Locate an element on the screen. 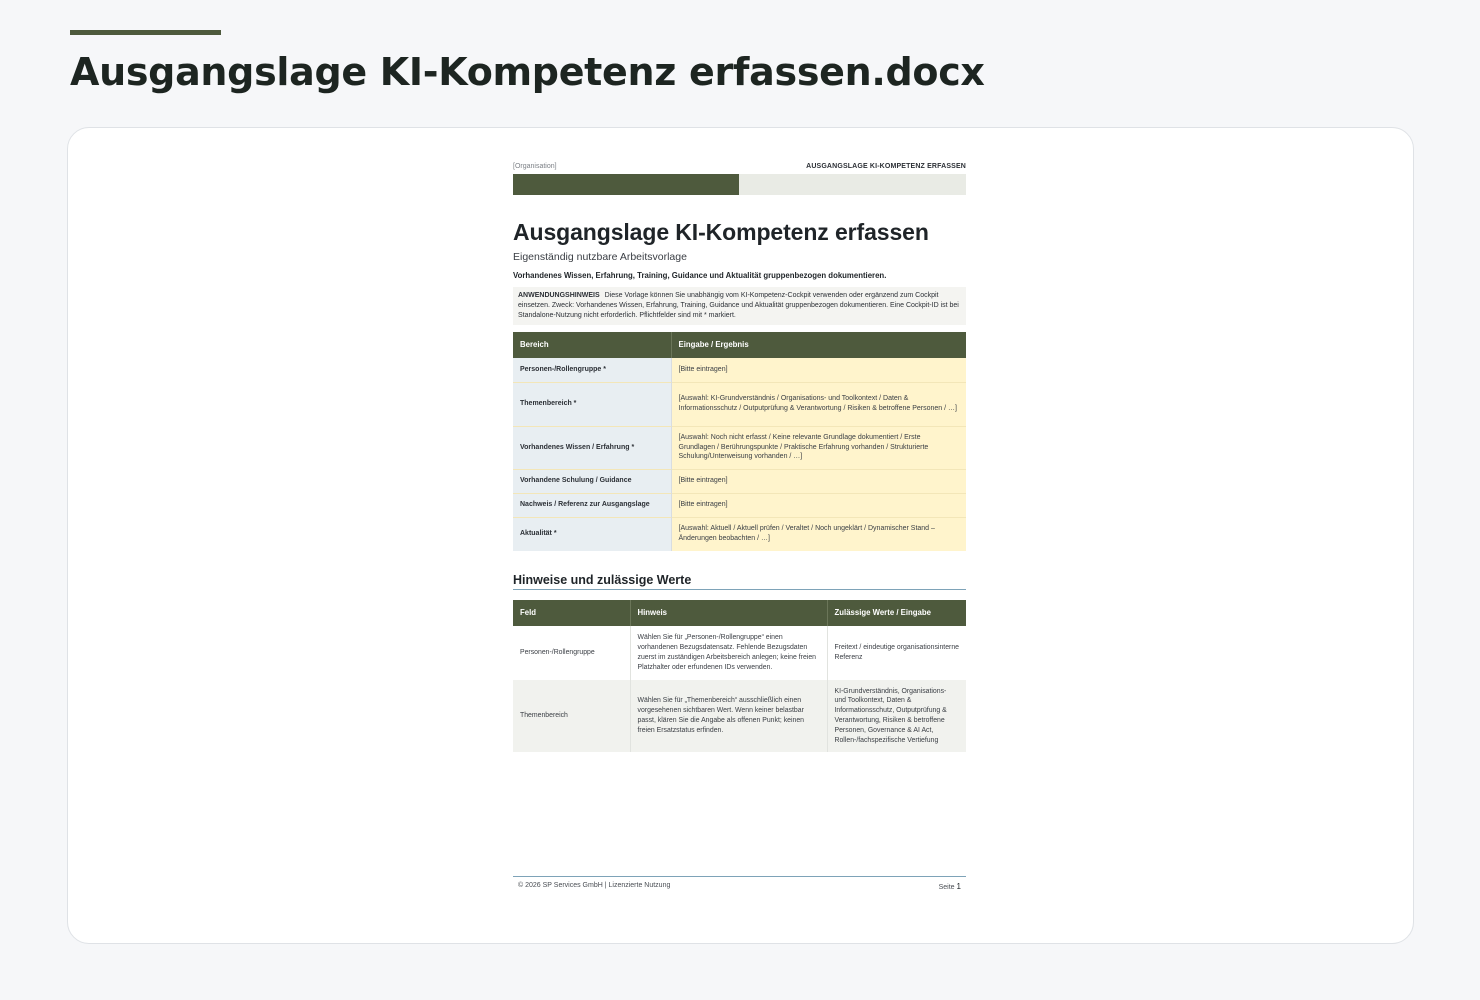 The width and height of the screenshot is (1480, 1000). table-header-row: Feld Hinweis Zulässige Werte / Eingabe is located at coordinates (739, 613).